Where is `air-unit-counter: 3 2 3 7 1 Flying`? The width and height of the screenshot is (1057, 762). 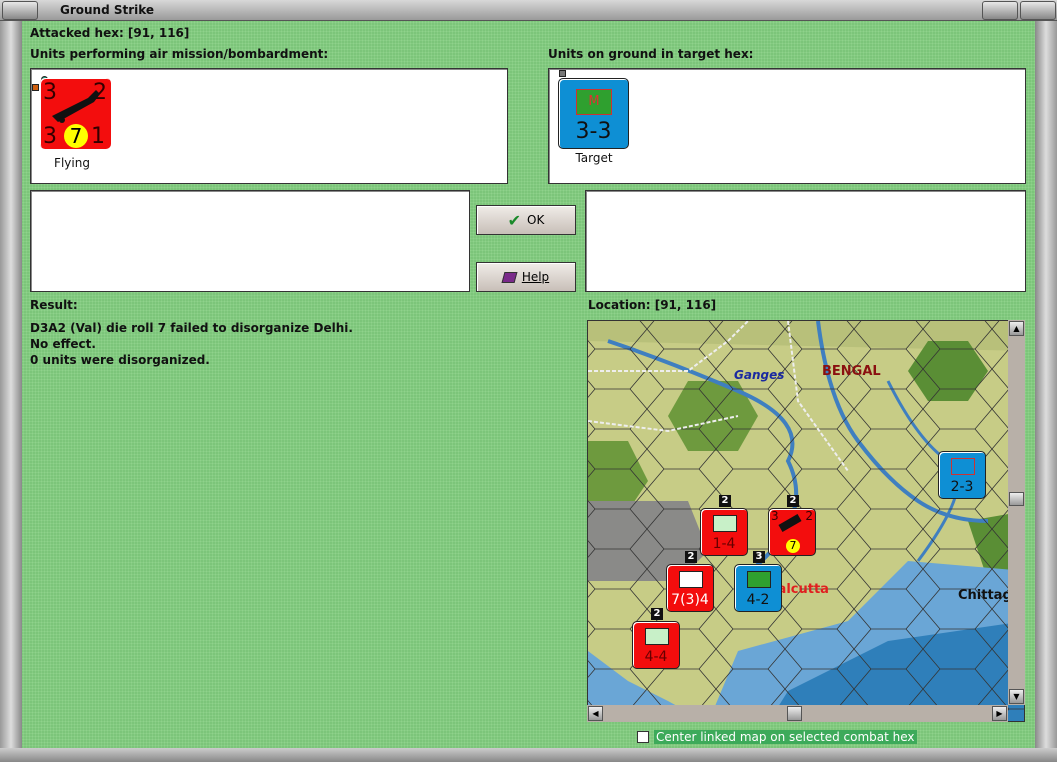
air-unit-counter: 3 2 3 7 1 Flying is located at coordinates (71, 126).